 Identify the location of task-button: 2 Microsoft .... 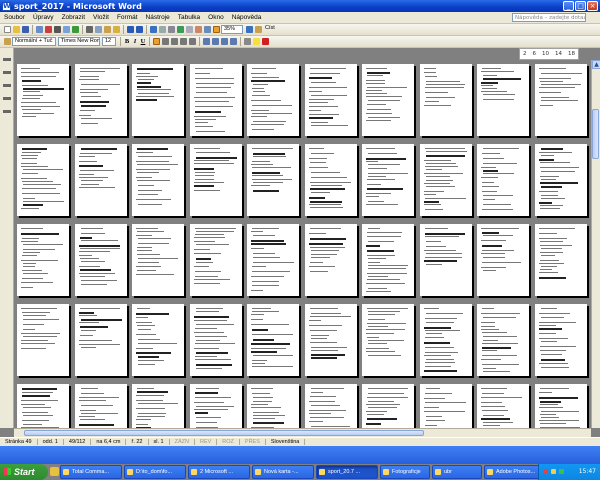
(219, 472).